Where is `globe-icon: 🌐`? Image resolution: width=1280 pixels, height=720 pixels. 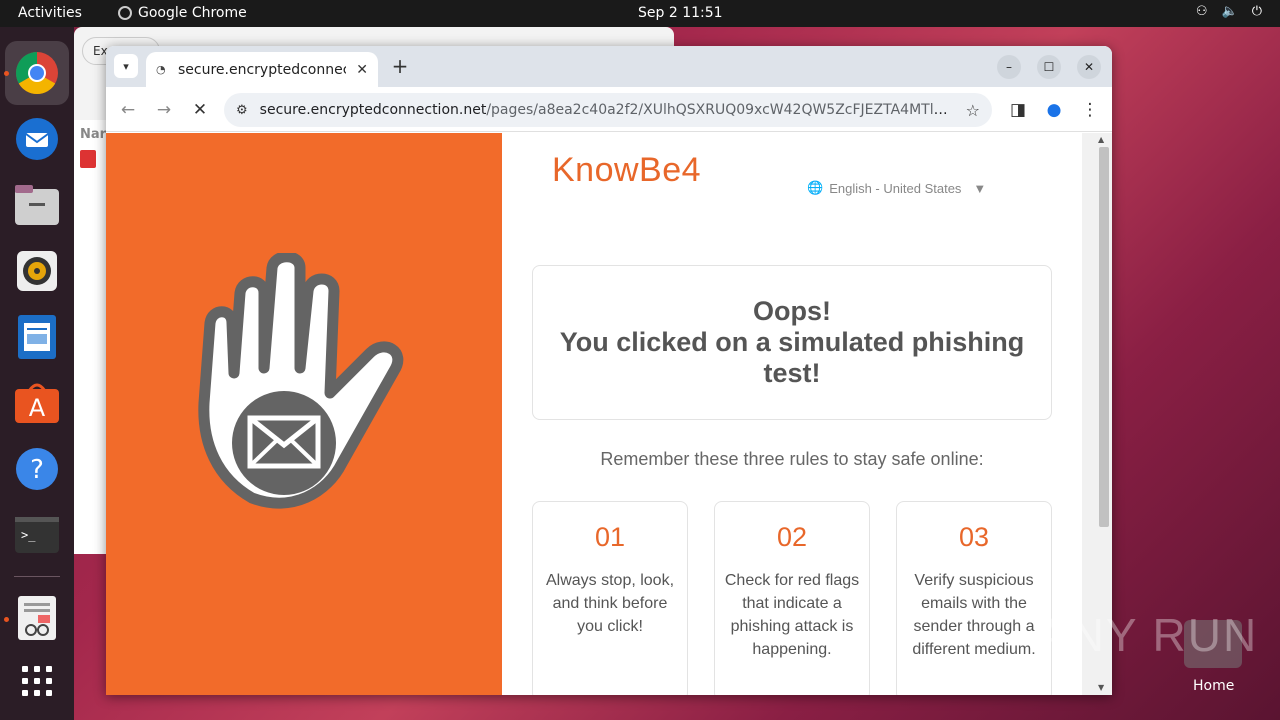
globe-icon: 🌐 is located at coordinates (815, 187).